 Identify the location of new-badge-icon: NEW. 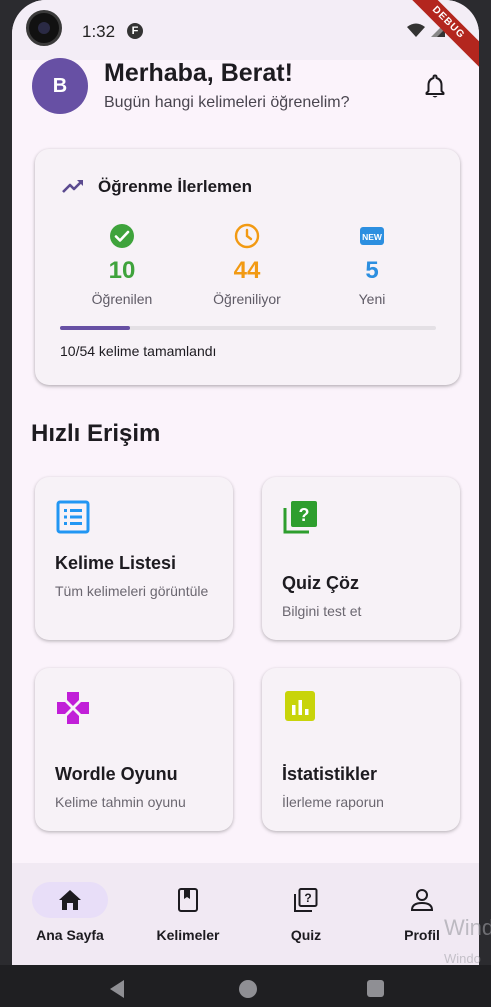
(372, 236).